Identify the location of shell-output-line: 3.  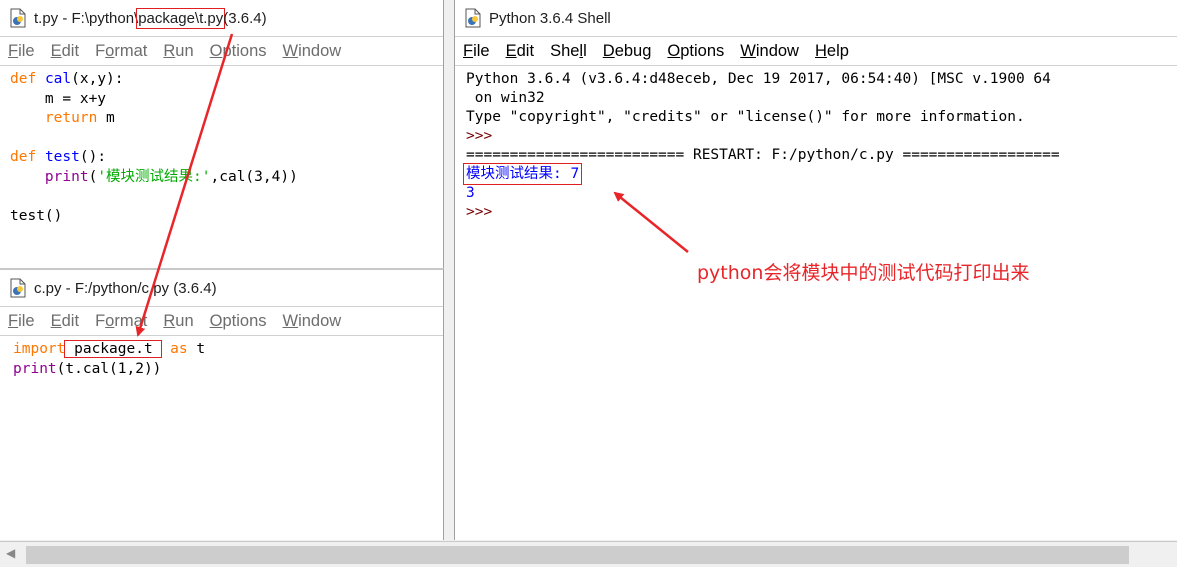
(470, 193).